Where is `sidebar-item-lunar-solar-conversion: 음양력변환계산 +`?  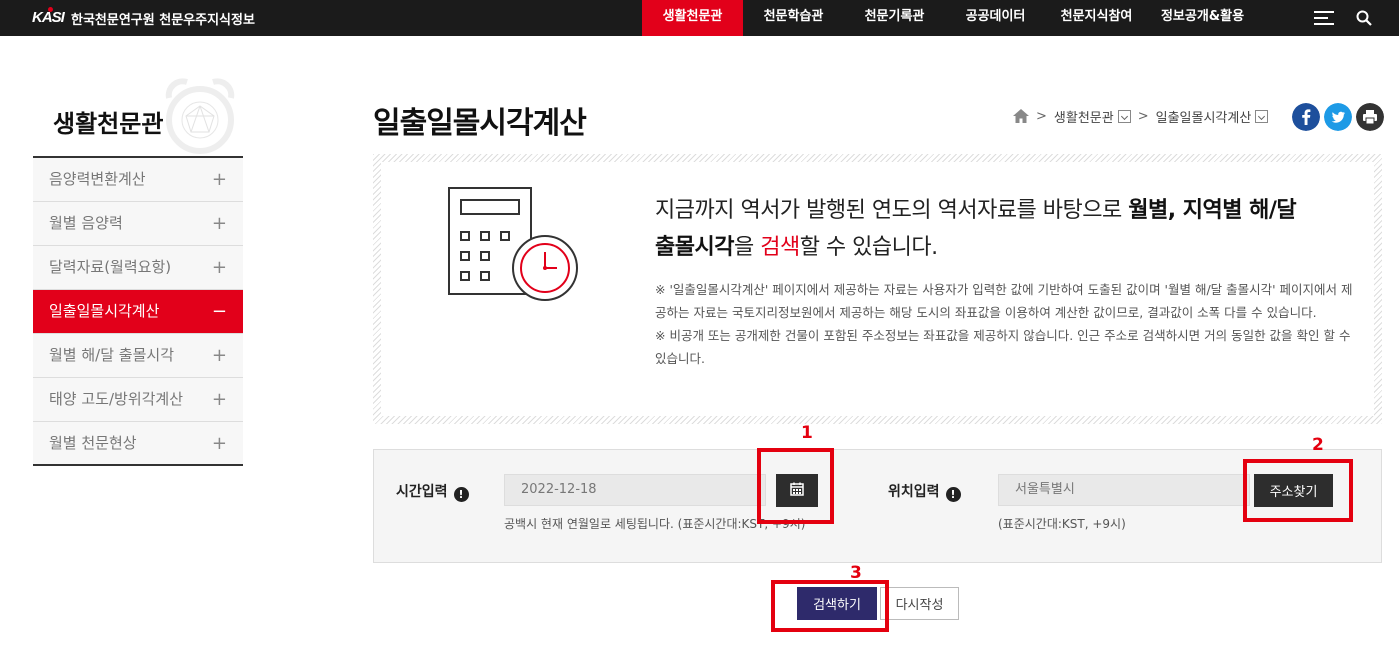
sidebar-item-lunar-solar-conversion: 음양력변환계산 + is located at coordinates (138, 180).